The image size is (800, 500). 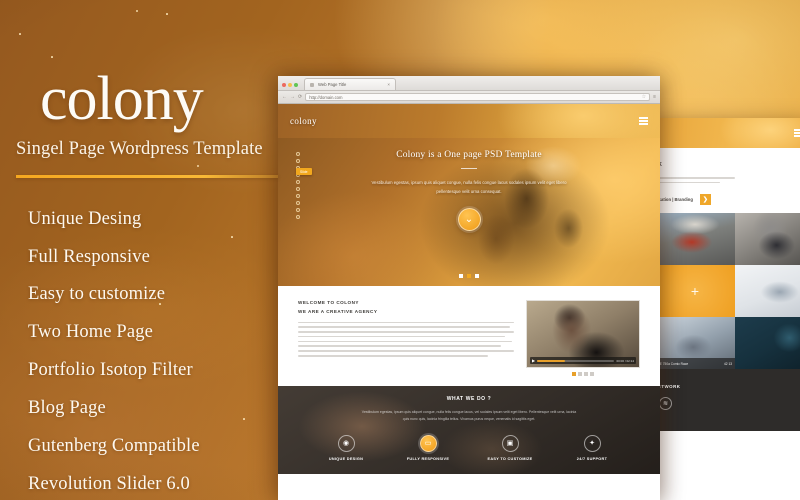 What do you see at coordinates (510, 443) in the screenshot?
I see `camera-icon: ▣` at bounding box center [510, 443].